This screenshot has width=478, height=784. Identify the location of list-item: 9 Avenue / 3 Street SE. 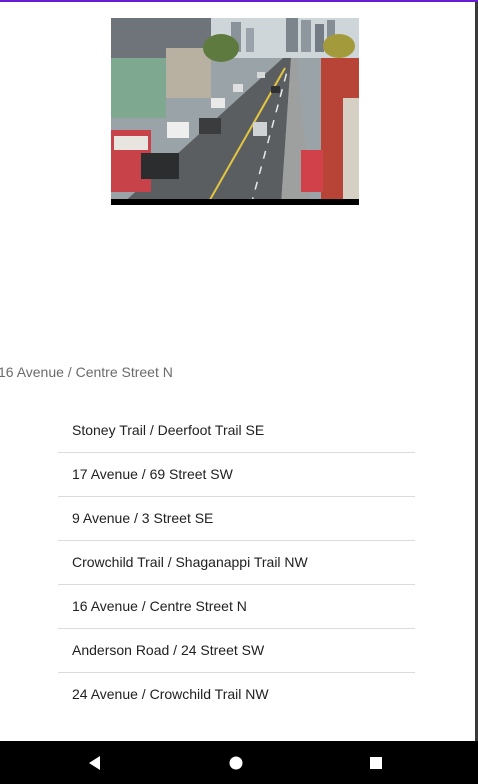
(236, 519).